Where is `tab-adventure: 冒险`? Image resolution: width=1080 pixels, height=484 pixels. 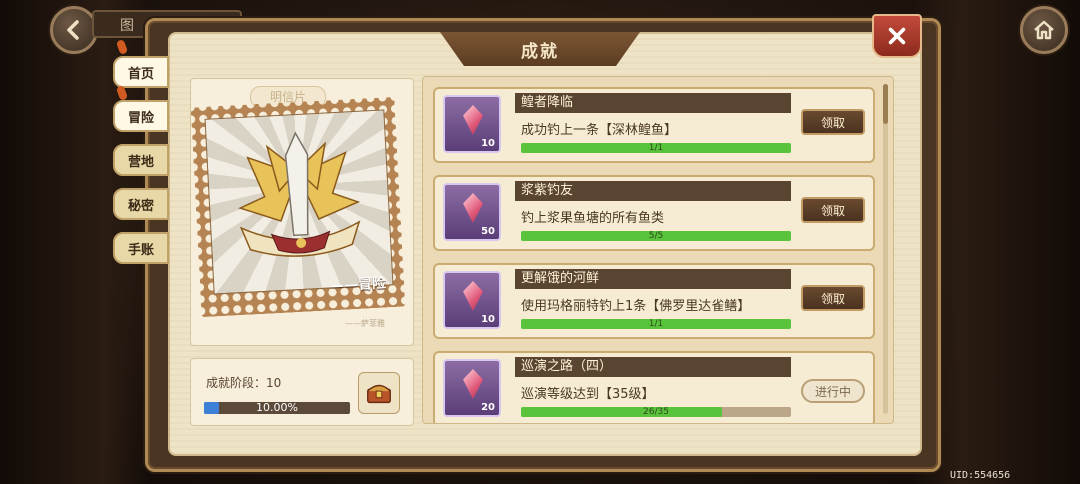
tab-adventure: 冒险 is located at coordinates (141, 116).